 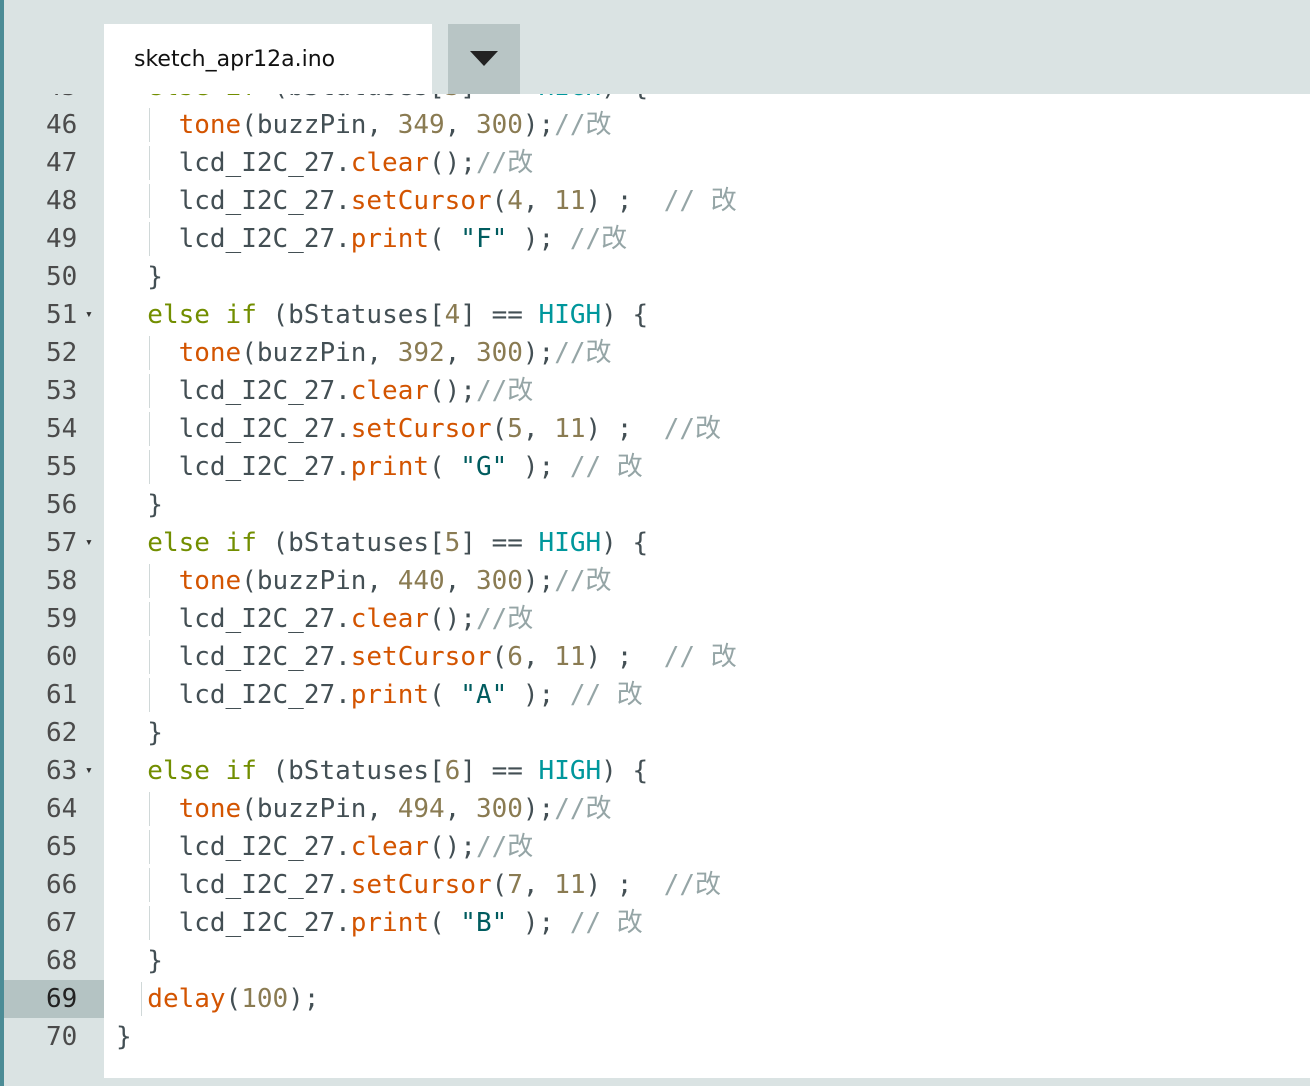 I want to click on gutter-line: 68, so click(x=54, y=961).